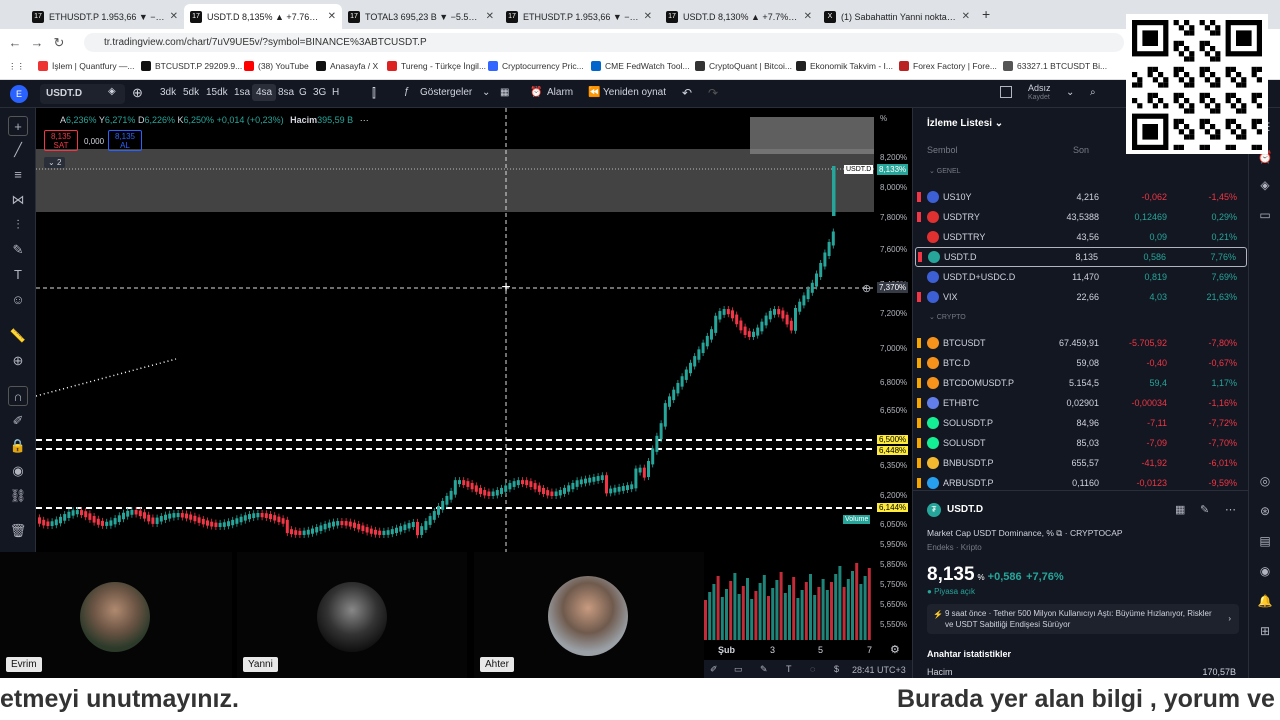 The width and height of the screenshot is (1280, 720). What do you see at coordinates (486, 92) in the screenshot?
I see `chevron-down-icon: ⌄` at bounding box center [486, 92].